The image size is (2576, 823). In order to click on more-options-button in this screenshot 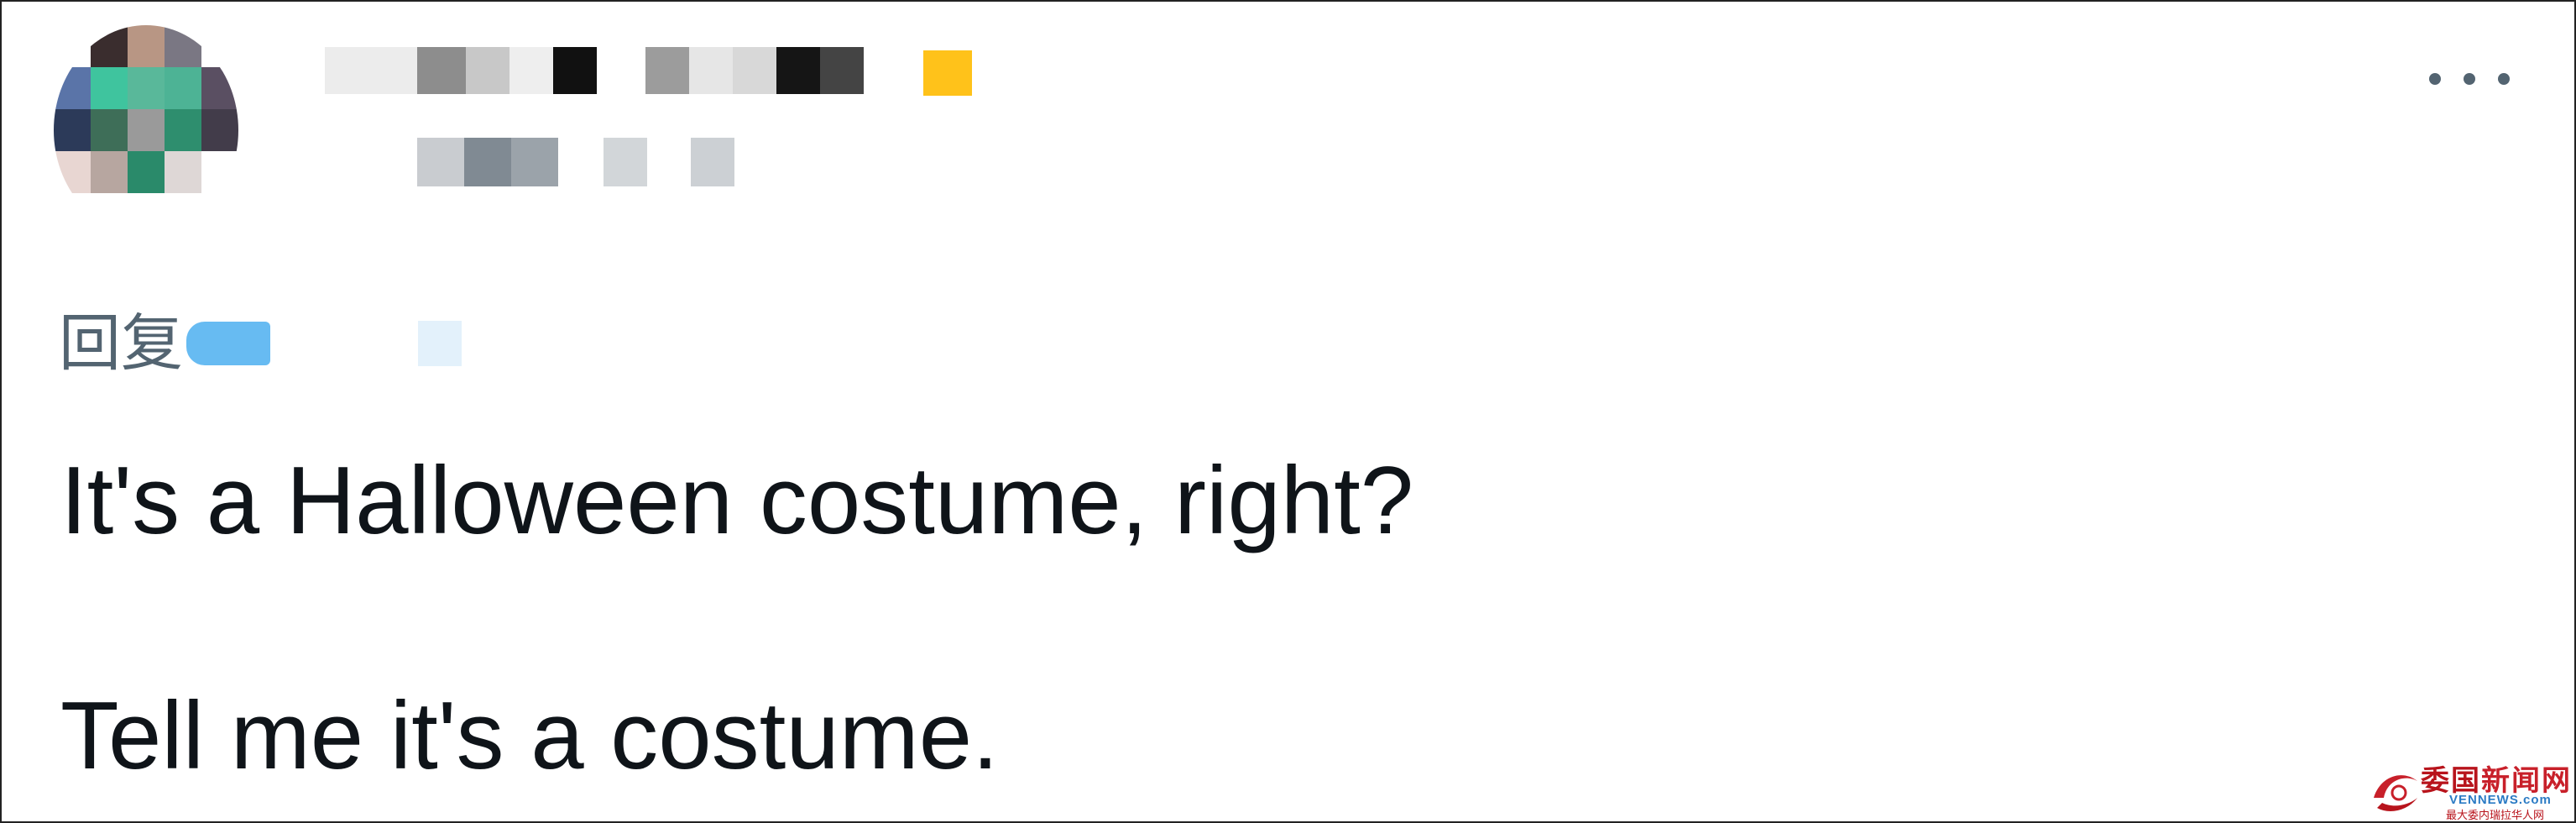, I will do `click(2469, 79)`.